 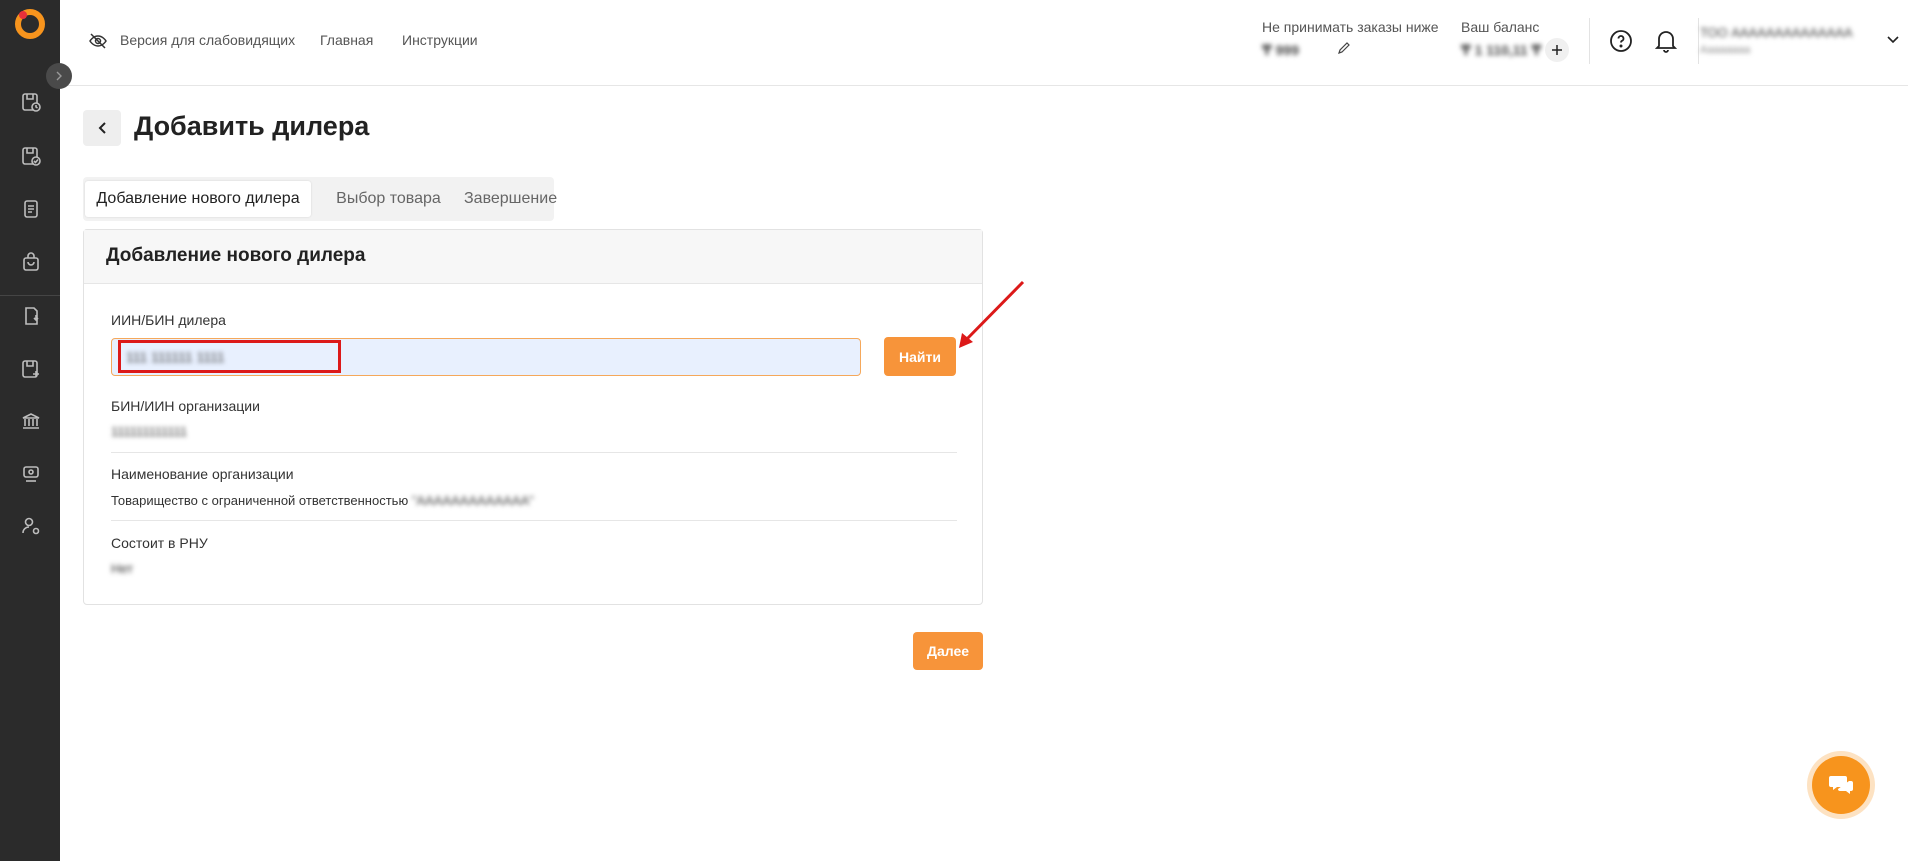 I want to click on add-product-icon, so click(x=31, y=369).